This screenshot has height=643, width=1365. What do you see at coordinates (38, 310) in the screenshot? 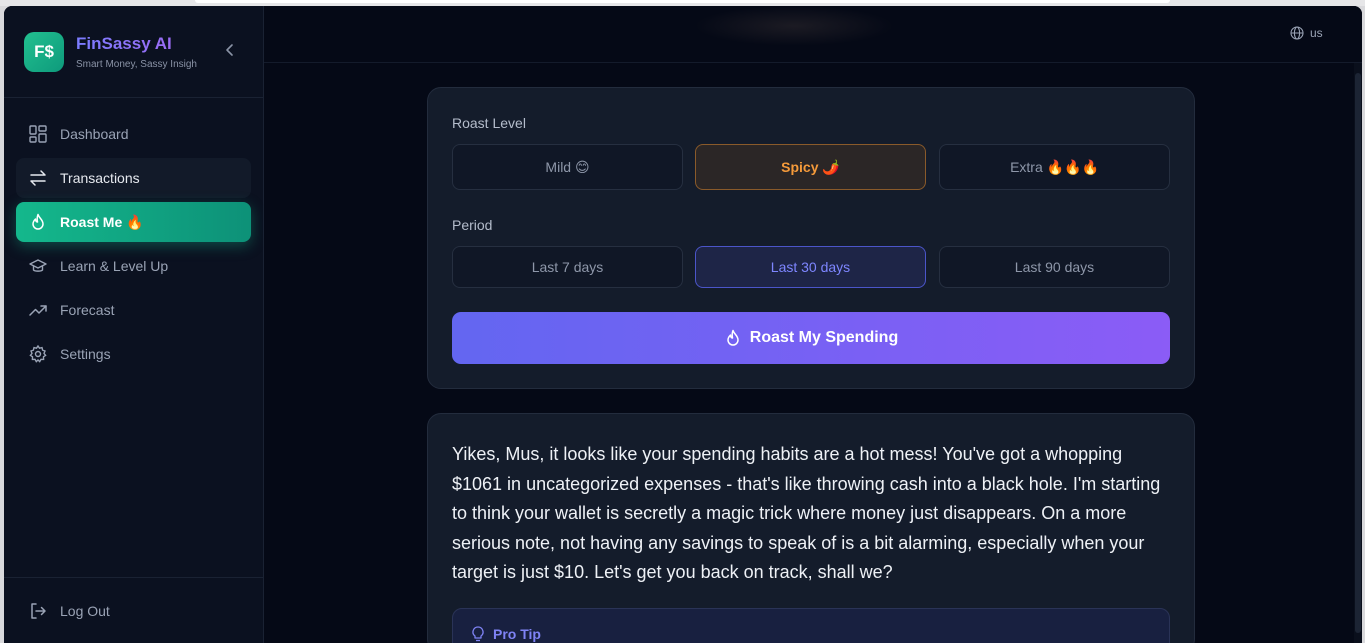
I see `trending-up-icon` at bounding box center [38, 310].